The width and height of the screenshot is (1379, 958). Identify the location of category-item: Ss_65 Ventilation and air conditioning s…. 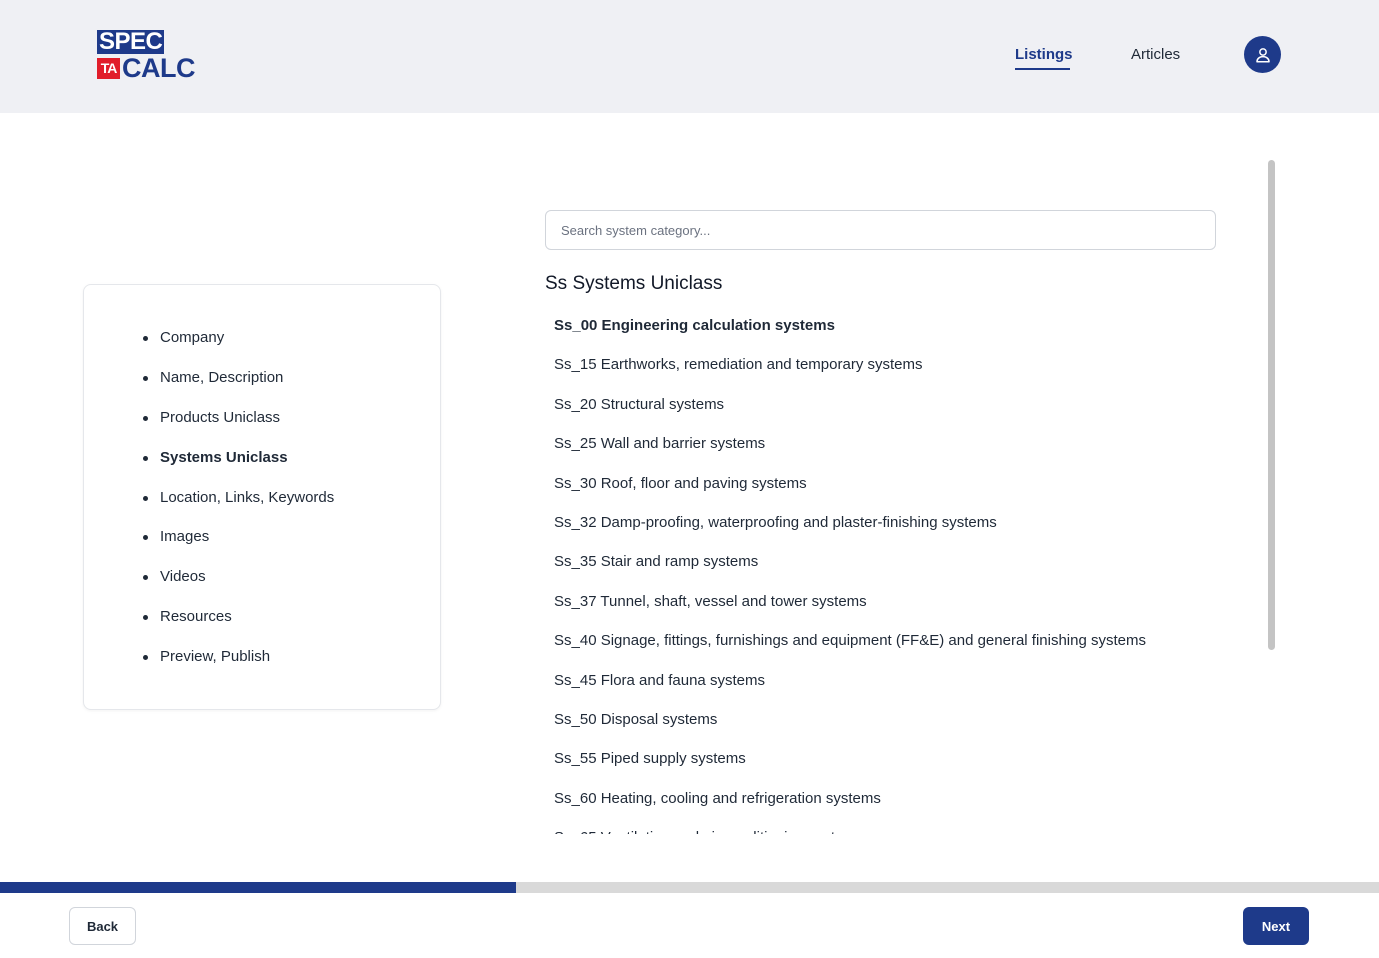
(895, 826).